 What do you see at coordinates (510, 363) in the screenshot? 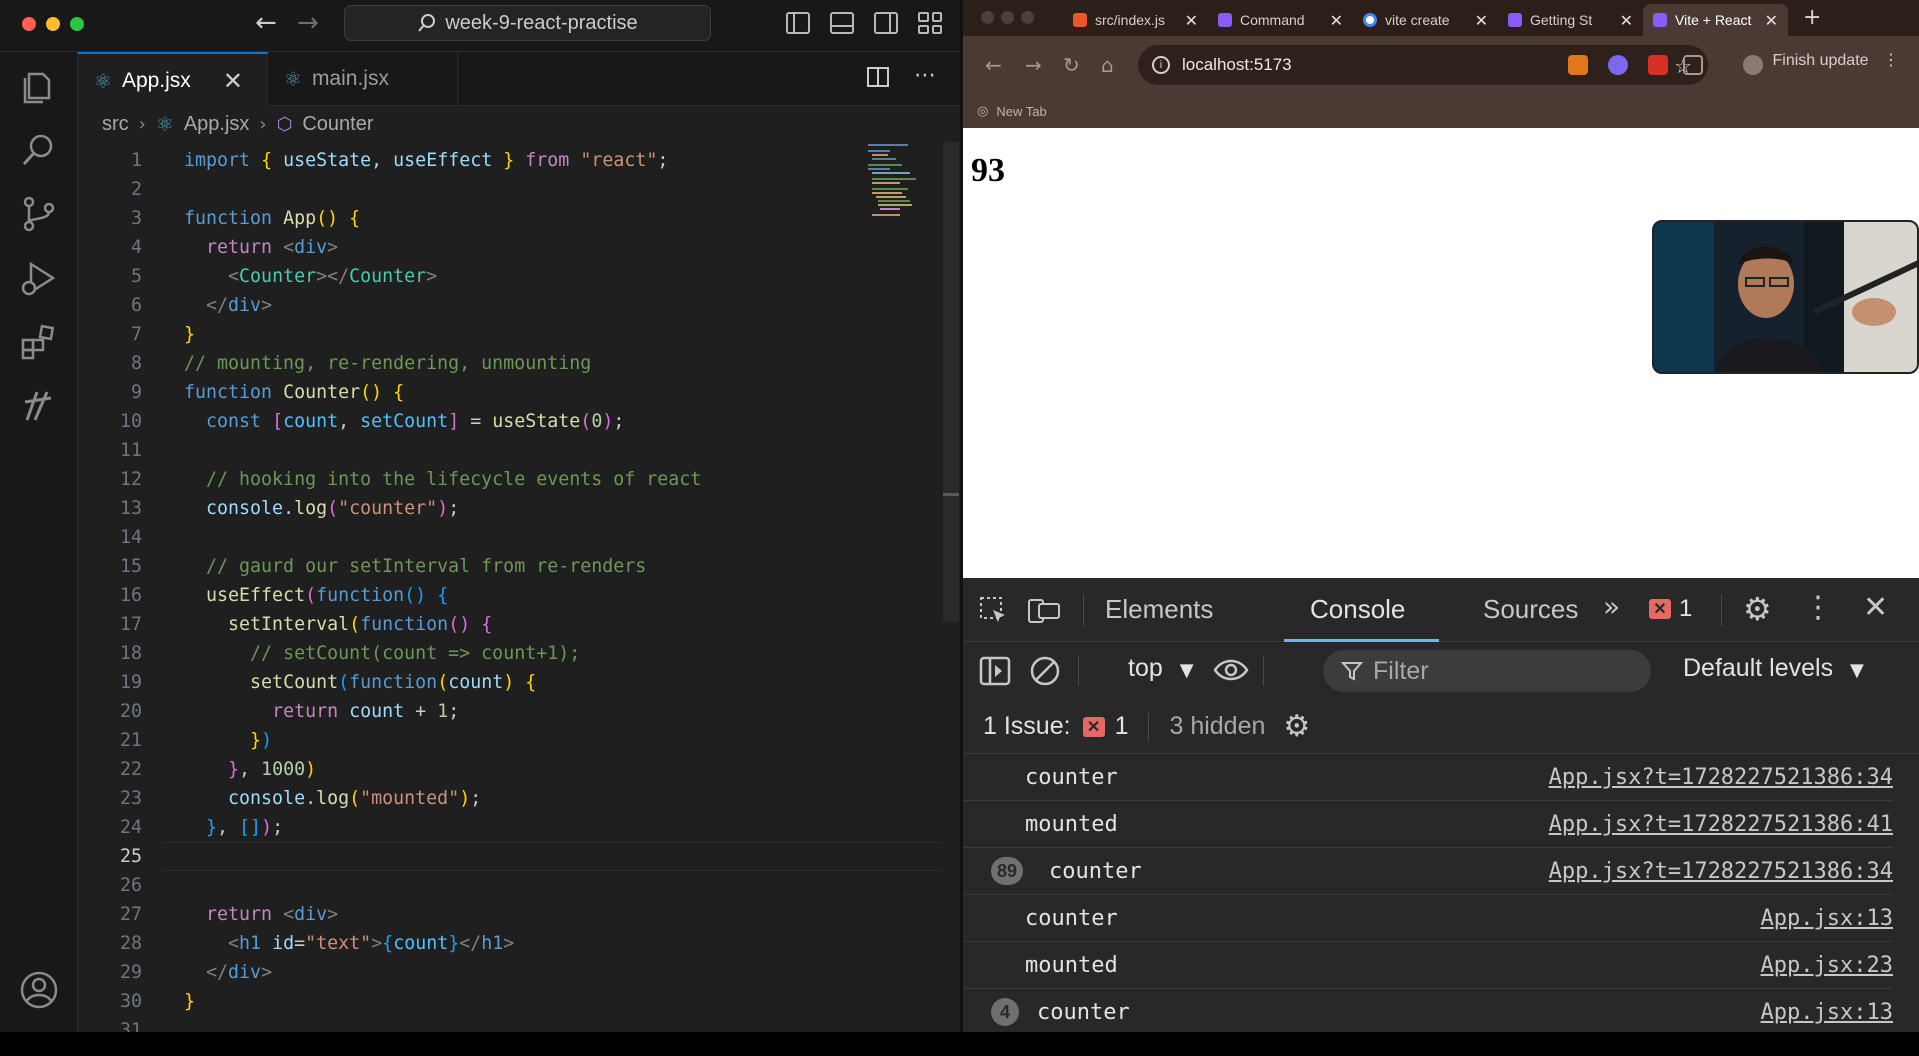
I see `code-line: 8 // mounting, re-rendering, unmounting` at bounding box center [510, 363].